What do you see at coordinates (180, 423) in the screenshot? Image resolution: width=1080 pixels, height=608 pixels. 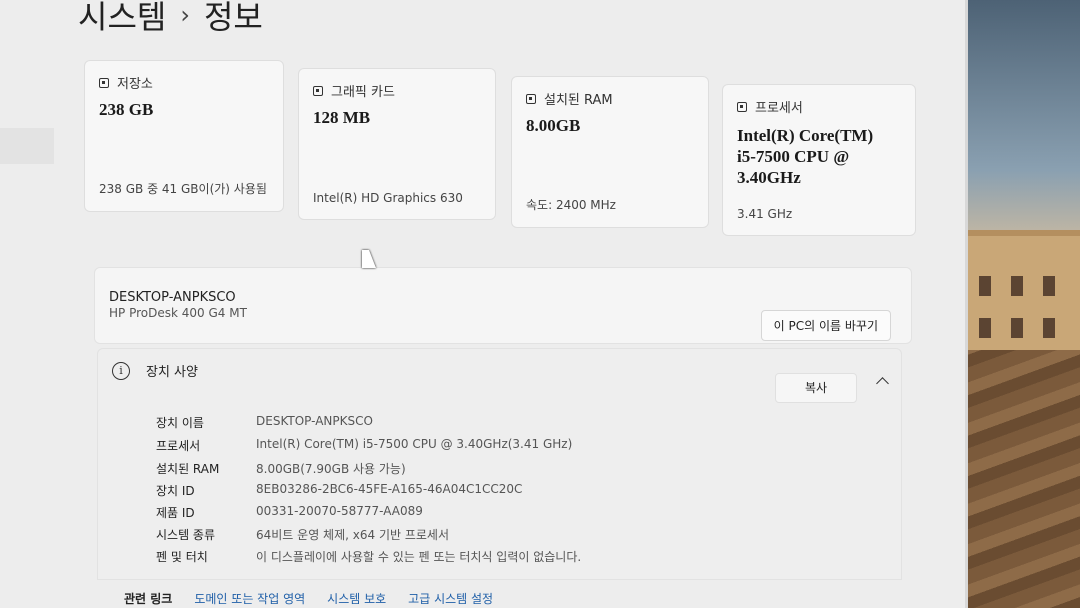 I see `spec-key: 장치 이름` at bounding box center [180, 423].